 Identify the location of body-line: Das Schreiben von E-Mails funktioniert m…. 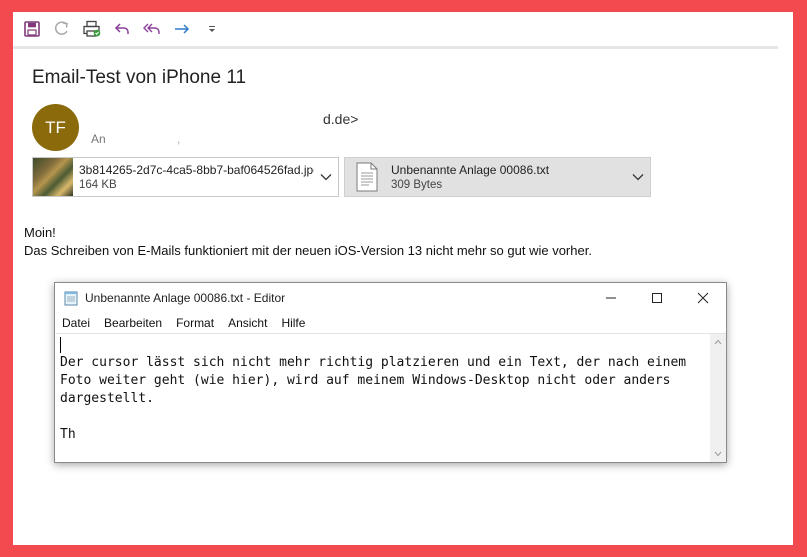
(308, 250).